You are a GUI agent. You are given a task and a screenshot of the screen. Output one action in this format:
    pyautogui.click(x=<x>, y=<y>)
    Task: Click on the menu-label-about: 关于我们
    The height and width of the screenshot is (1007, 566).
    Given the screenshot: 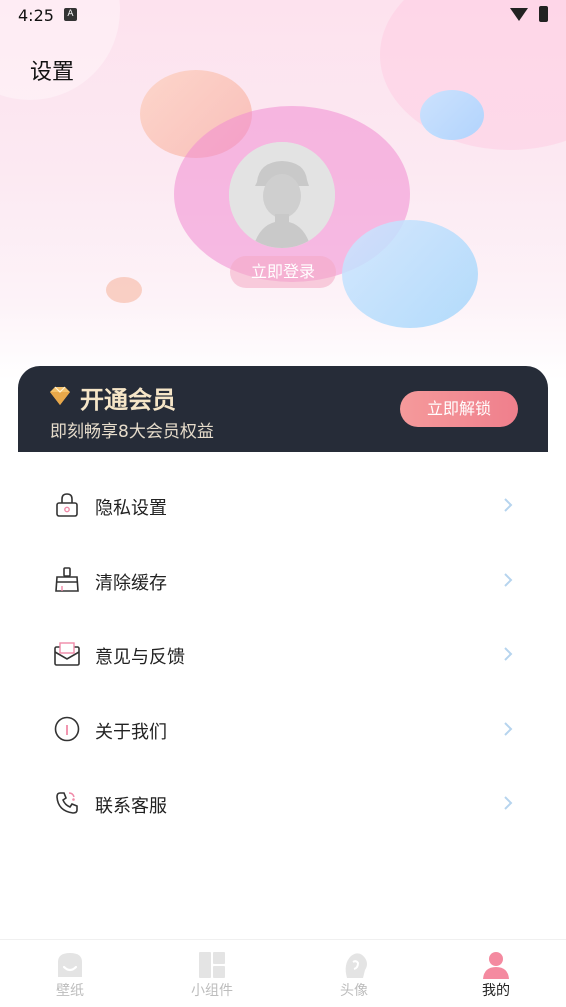 What is the action you would take?
    pyautogui.click(x=131, y=732)
    